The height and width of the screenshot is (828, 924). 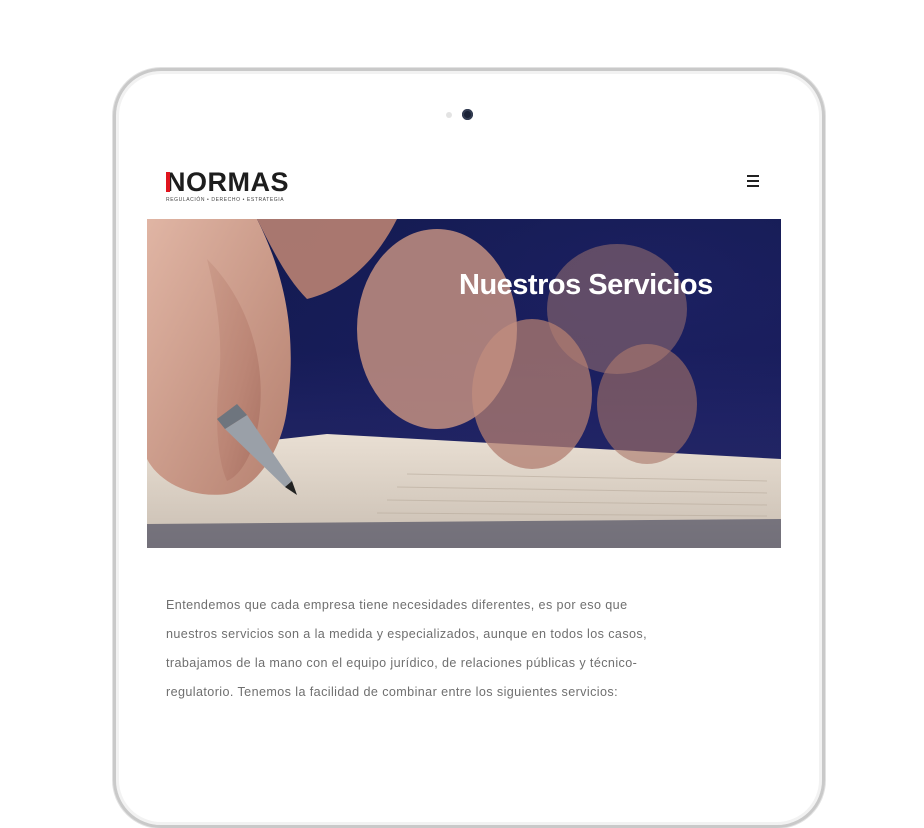 What do you see at coordinates (225, 200) in the screenshot?
I see `brand-tagline: REGULACIÓN • DERECHO • ESTRATEGIA` at bounding box center [225, 200].